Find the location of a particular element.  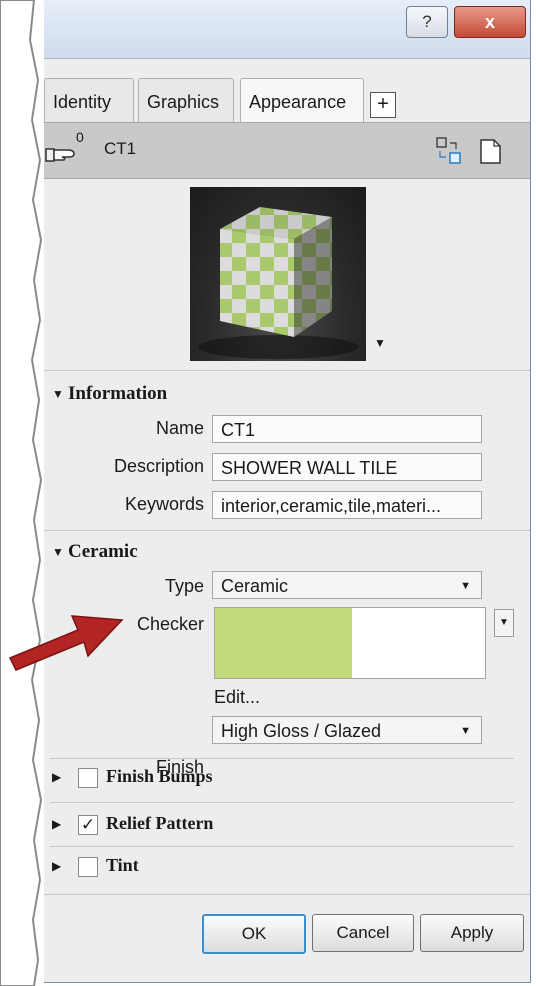

tab-graphics: Graphics is located at coordinates (186, 100).